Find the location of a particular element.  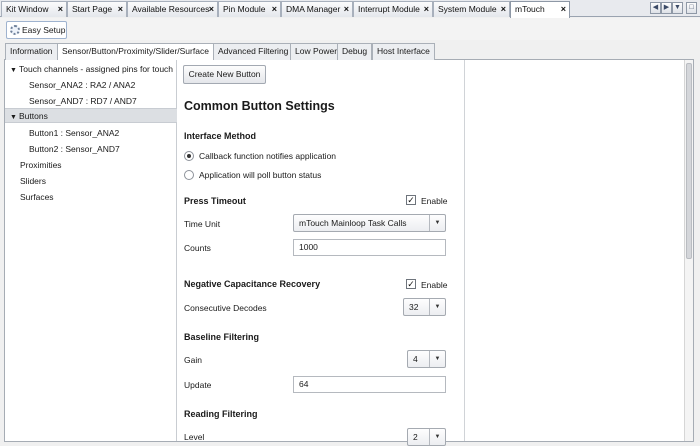

tab-label: Interrupt Module is located at coordinates (389, 9).